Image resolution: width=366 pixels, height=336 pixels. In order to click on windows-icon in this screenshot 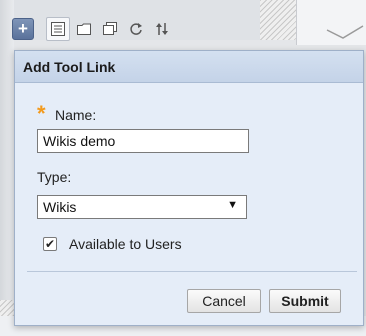, I will do `click(110, 28)`.